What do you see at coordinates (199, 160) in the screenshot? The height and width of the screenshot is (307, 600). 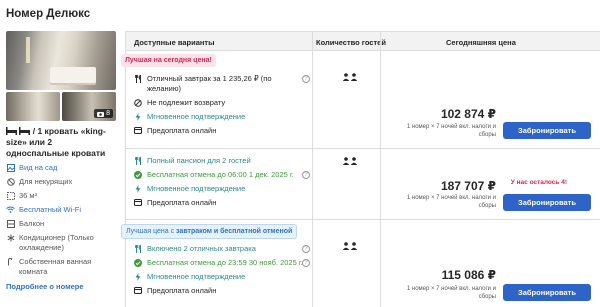 I see `option-text: Полный пансион для 2 гостей` at bounding box center [199, 160].